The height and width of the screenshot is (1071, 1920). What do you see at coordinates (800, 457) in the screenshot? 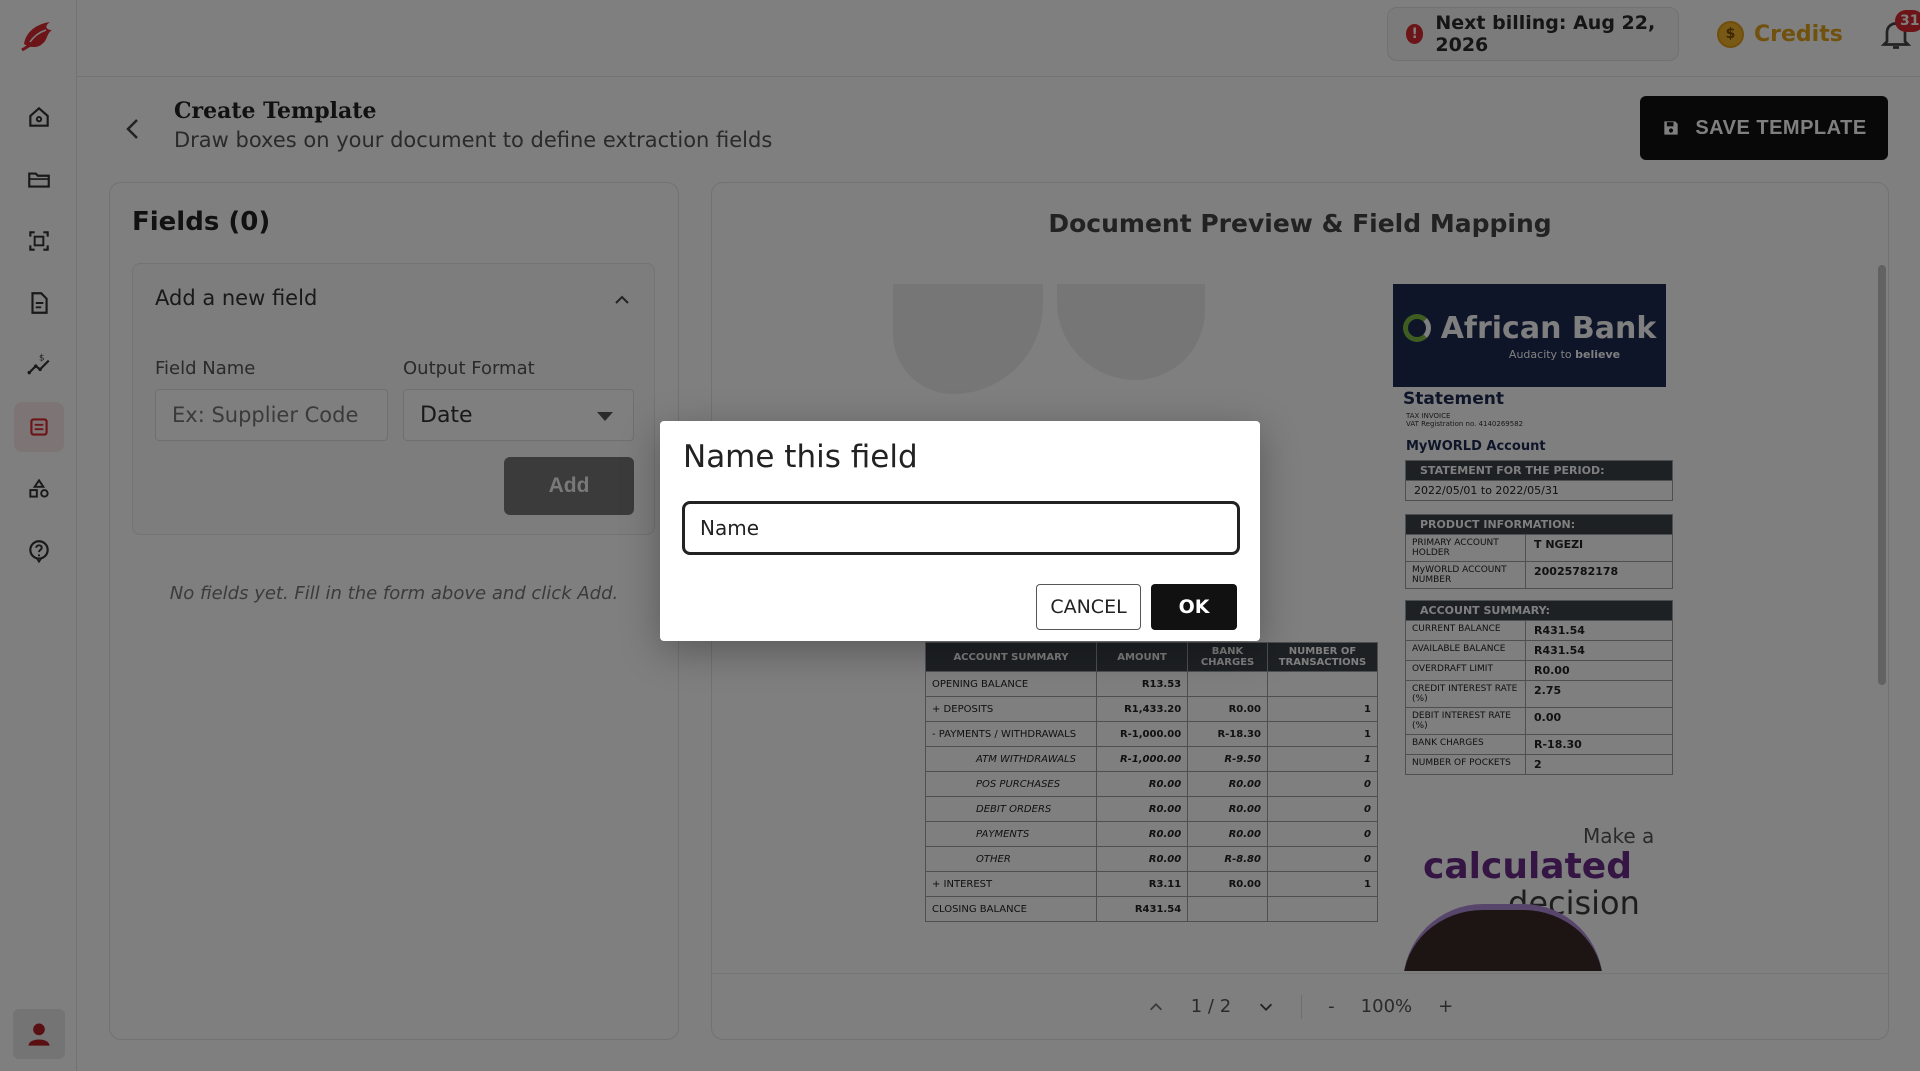
I see `dialog-title: Name this field` at bounding box center [800, 457].